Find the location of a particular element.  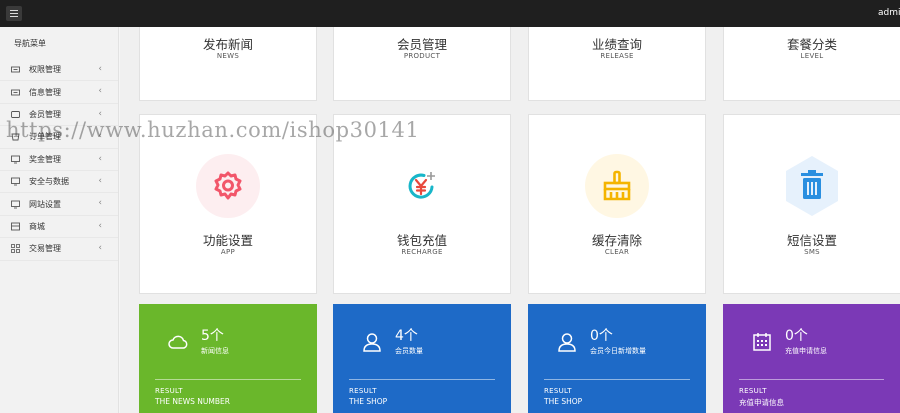

gear-icon is located at coordinates (228, 186).